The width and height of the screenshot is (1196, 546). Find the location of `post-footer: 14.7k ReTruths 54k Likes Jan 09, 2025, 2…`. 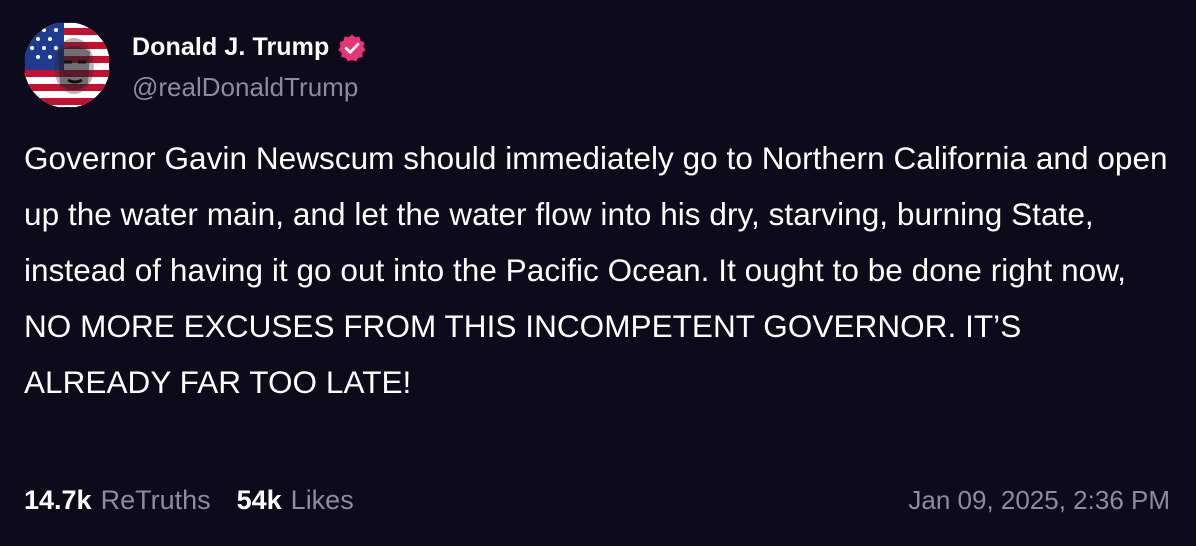

post-footer: 14.7k ReTruths 54k Likes Jan 09, 2025, 2… is located at coordinates (597, 500).